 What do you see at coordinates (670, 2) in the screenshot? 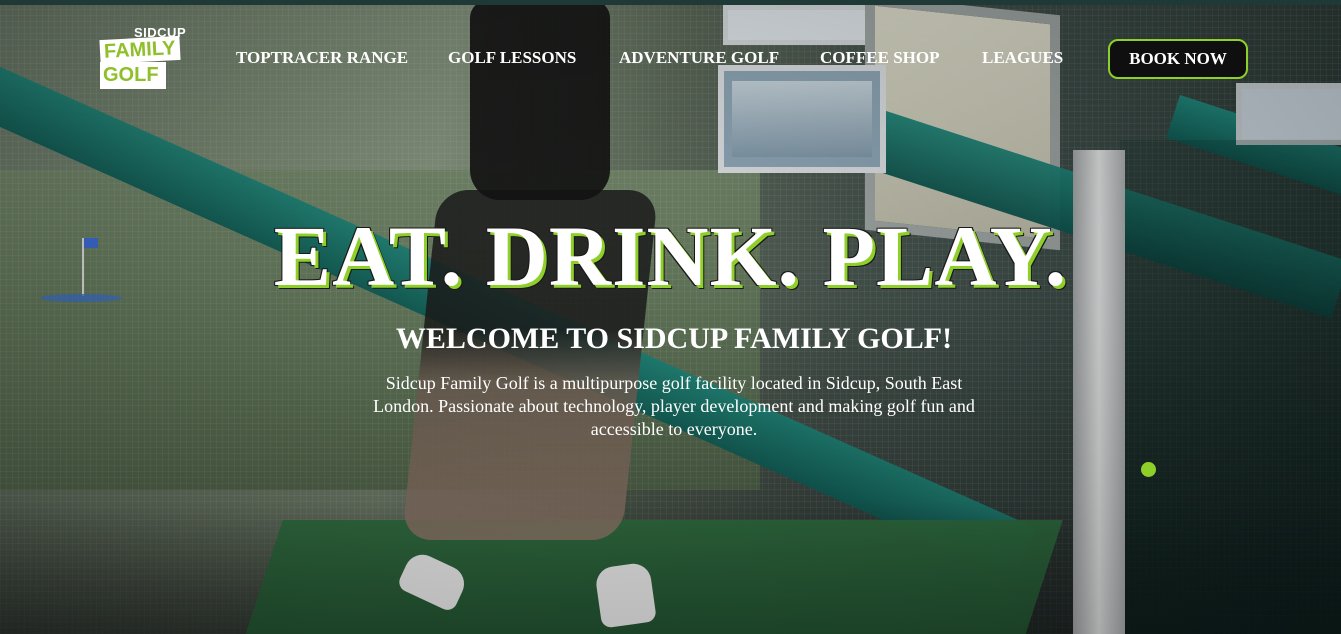
I see `top-border` at bounding box center [670, 2].